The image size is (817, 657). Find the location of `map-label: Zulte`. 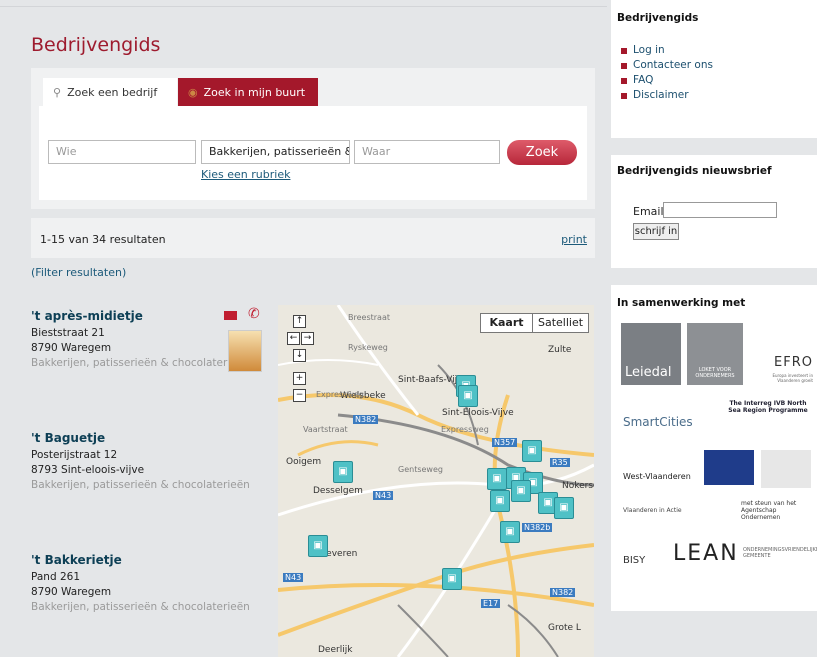

map-label: Zulte is located at coordinates (560, 350).